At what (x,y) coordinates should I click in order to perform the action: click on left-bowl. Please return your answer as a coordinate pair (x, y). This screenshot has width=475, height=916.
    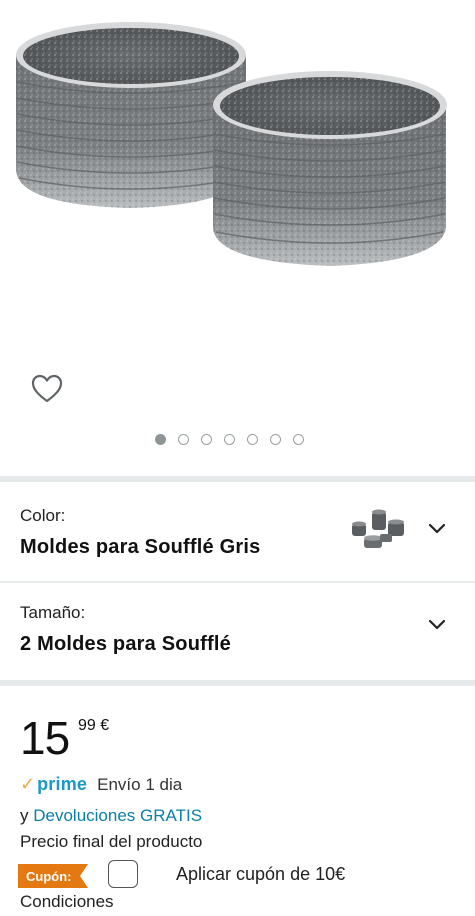
    Looking at the image, I should click on (131, 115).